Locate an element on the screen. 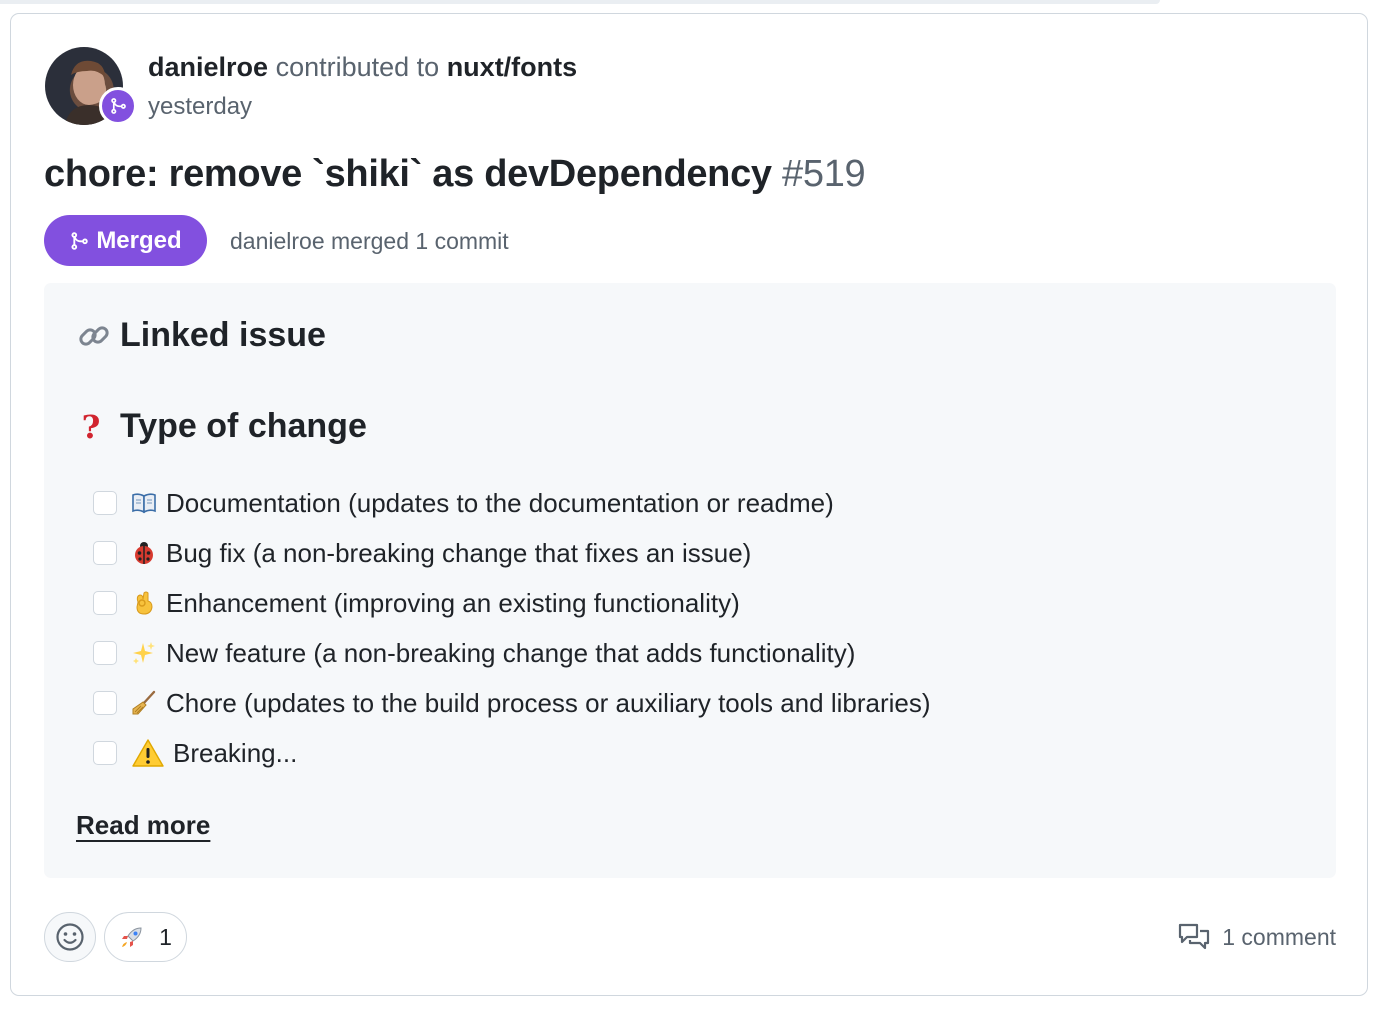 This screenshot has width=1396, height=1028. rocket-reaction-button: 1 is located at coordinates (145, 937).